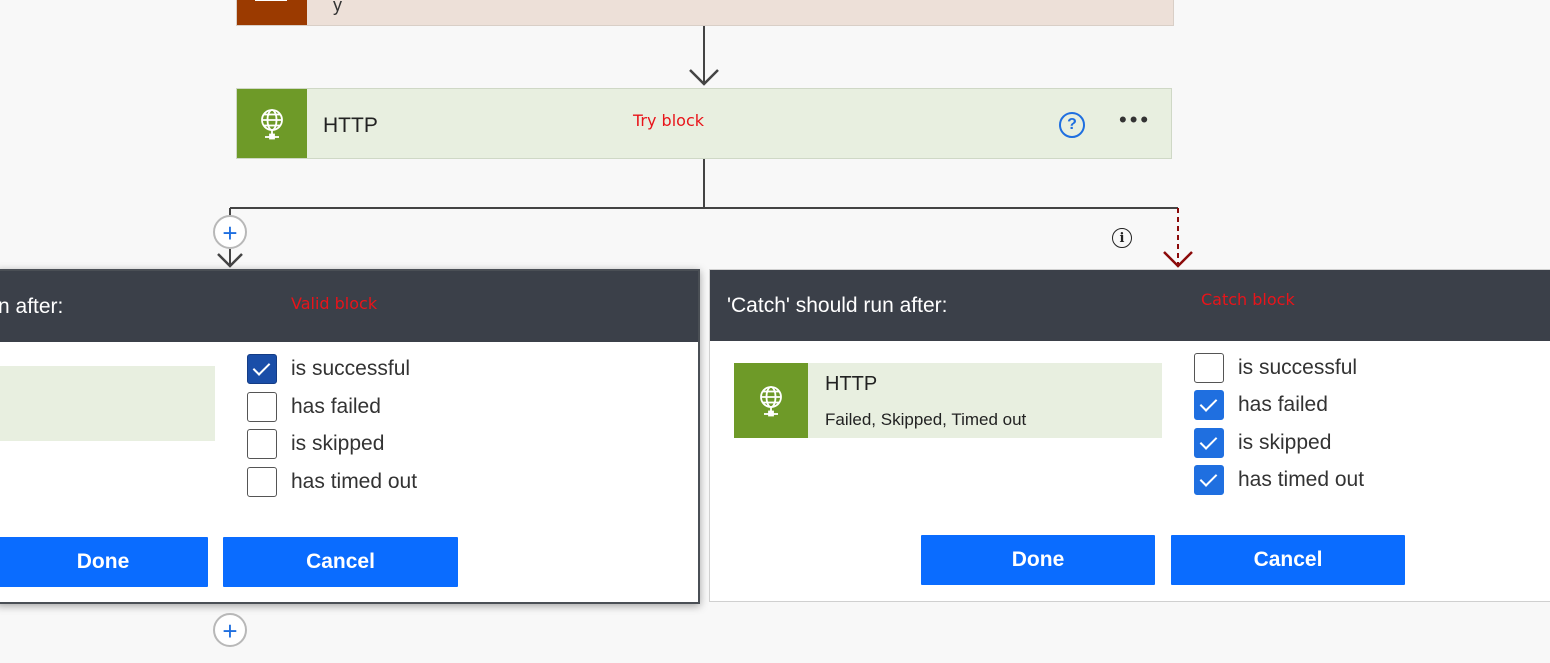  I want to click on help-circle-icon: ?, so click(1072, 125).